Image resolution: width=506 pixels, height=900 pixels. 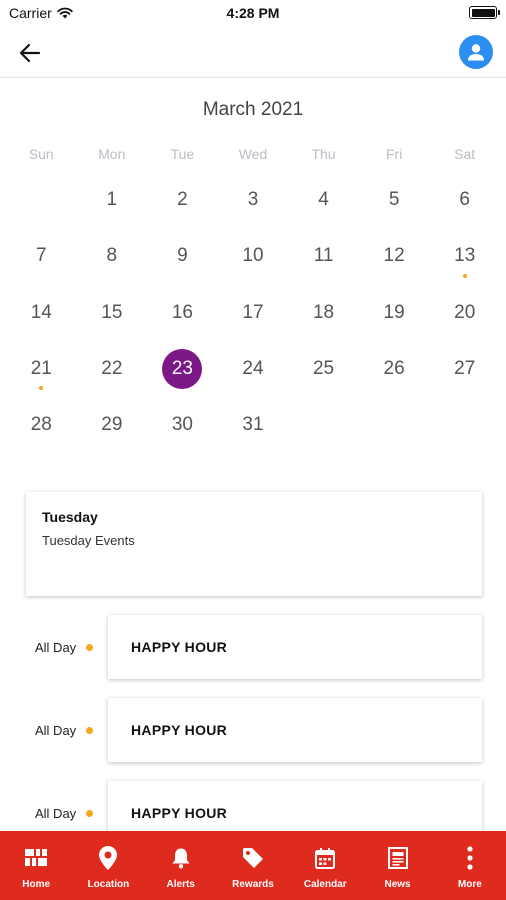 I want to click on calendar-day: 3, so click(x=253, y=200).